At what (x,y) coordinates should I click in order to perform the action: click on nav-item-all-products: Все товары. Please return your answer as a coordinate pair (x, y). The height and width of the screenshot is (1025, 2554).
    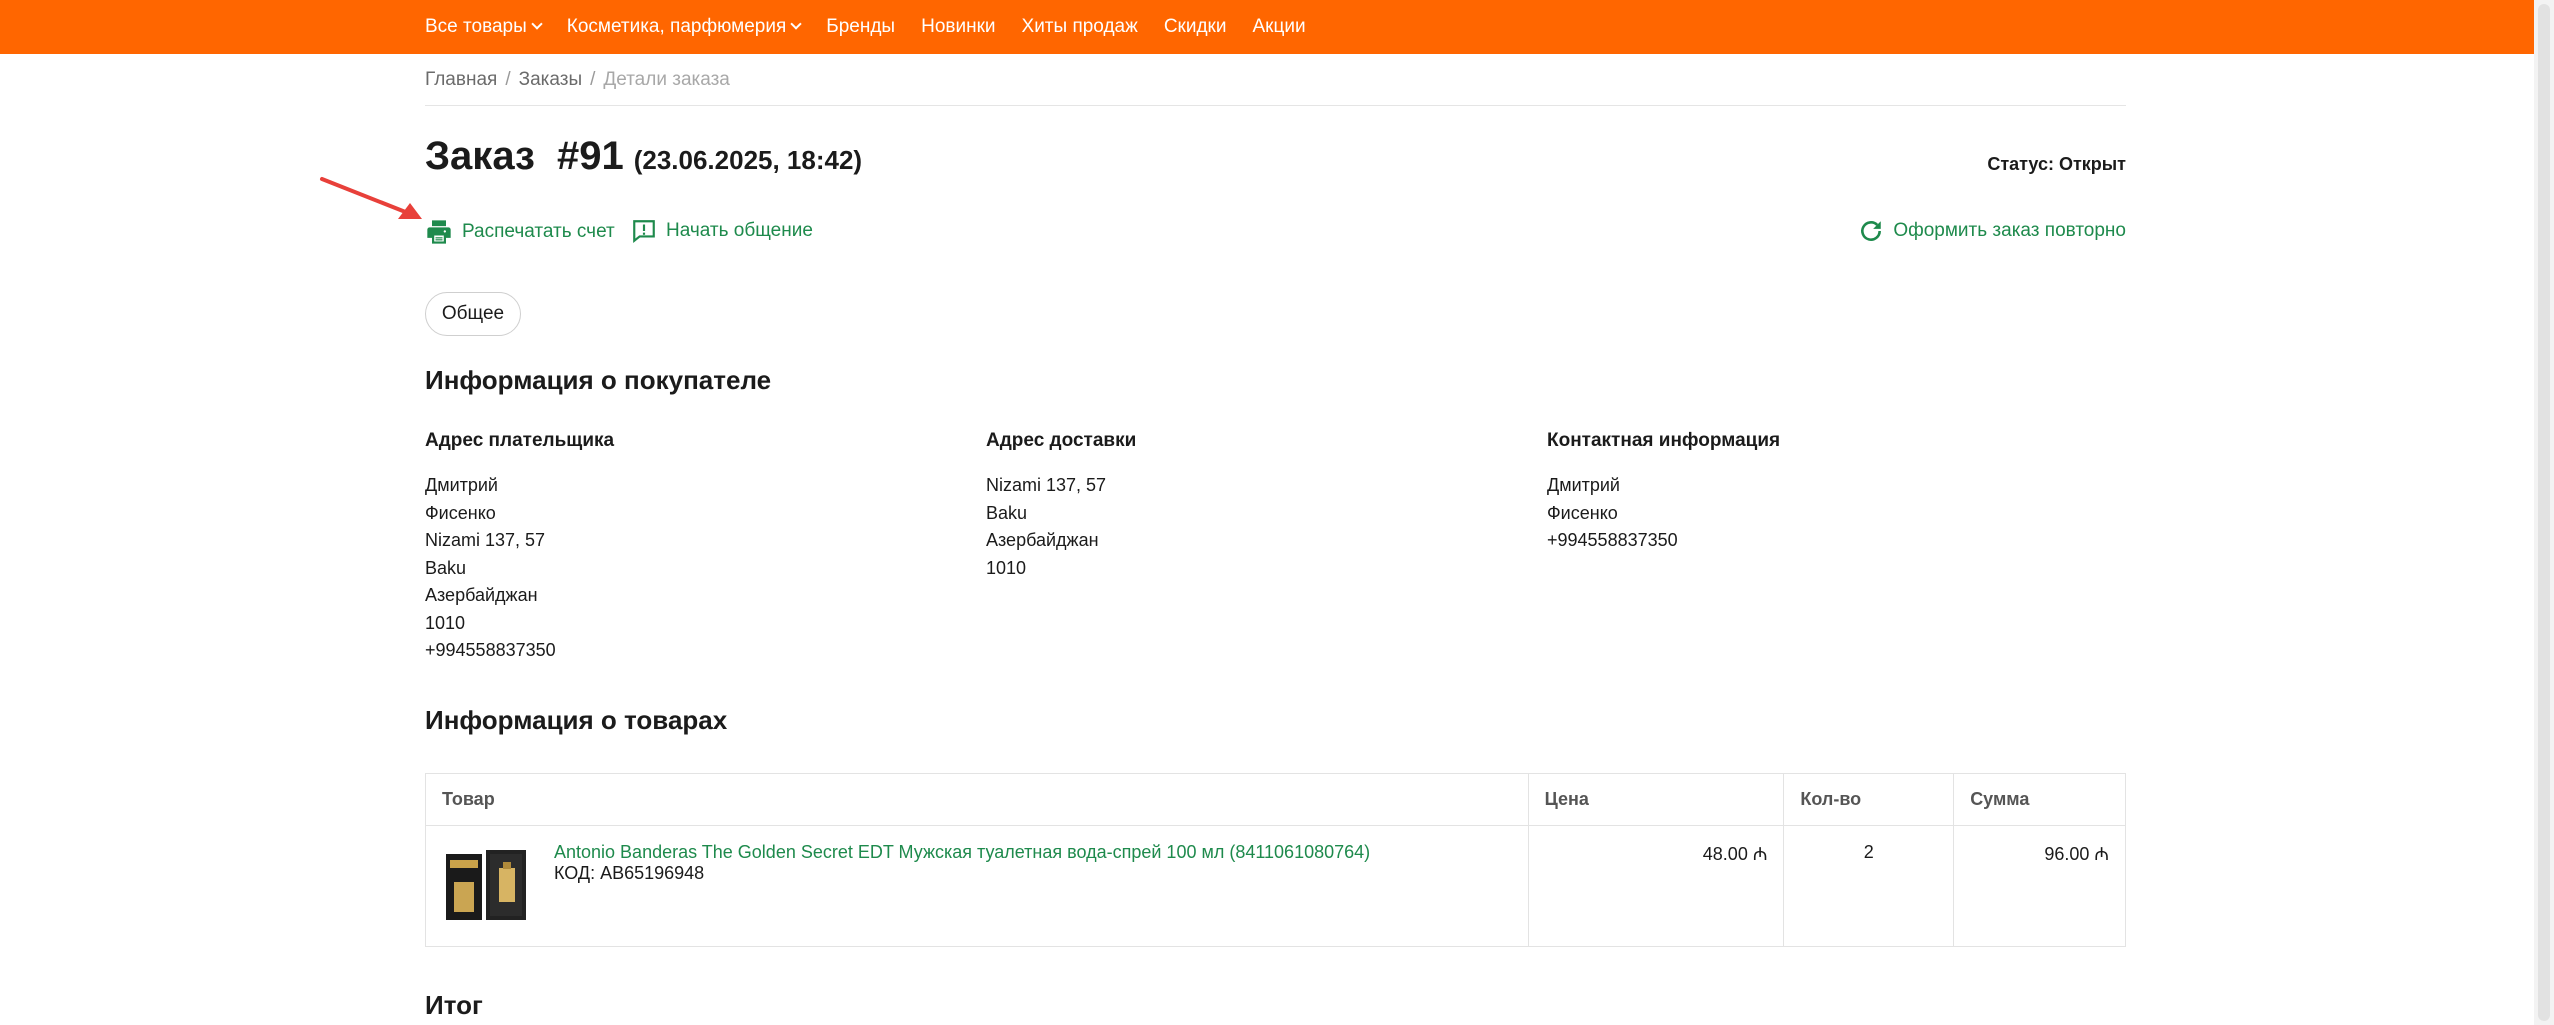
    Looking at the image, I should click on (484, 27).